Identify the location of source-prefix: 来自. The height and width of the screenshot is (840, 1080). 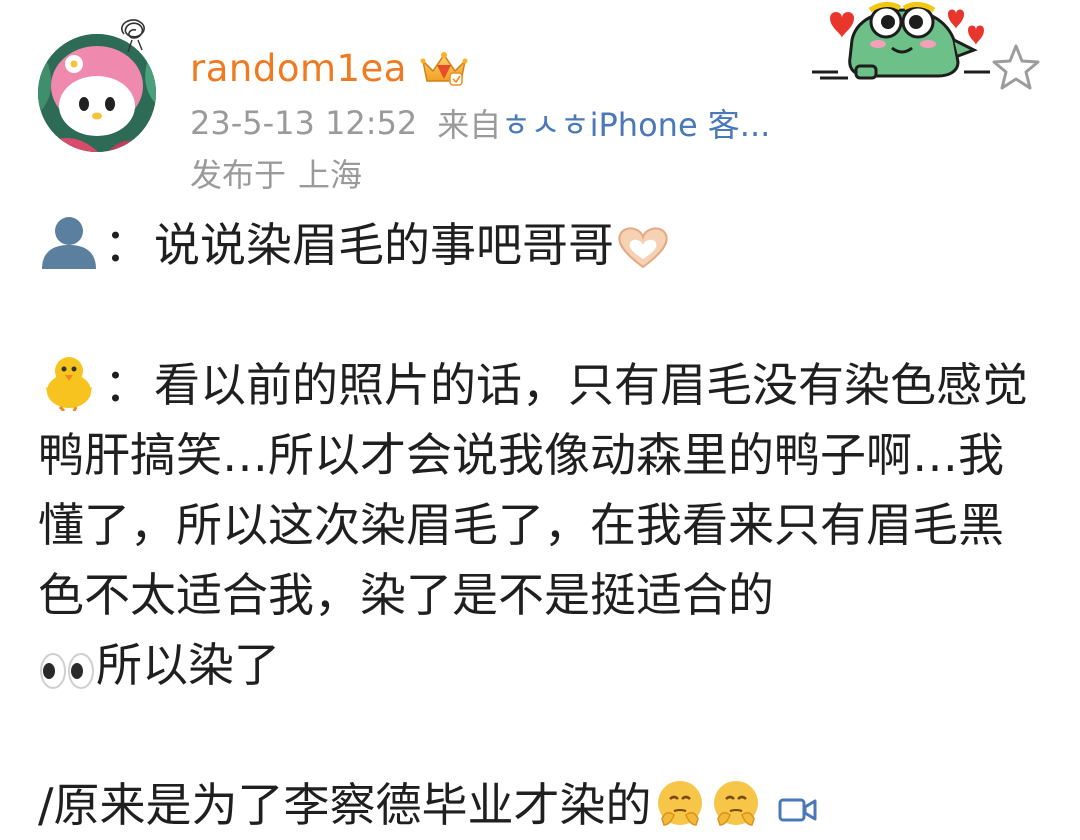
(469, 125).